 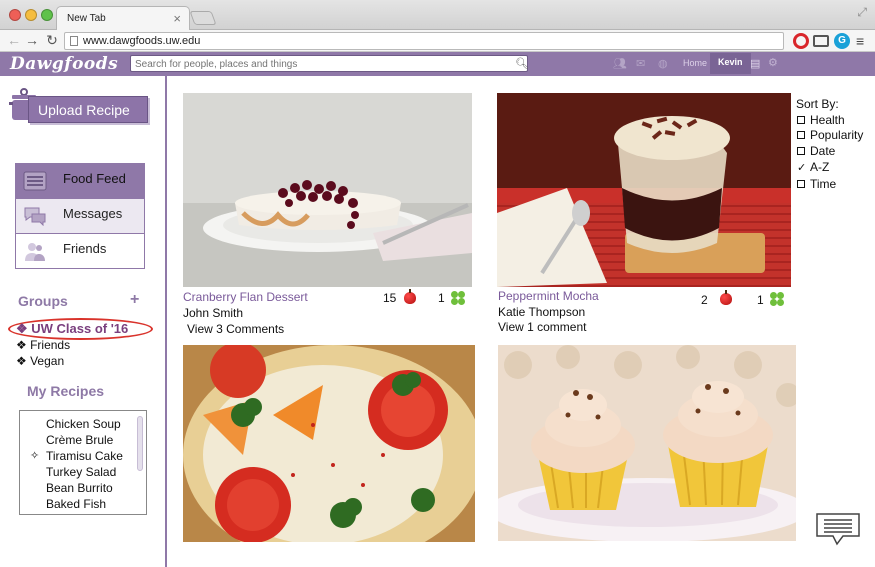 I want to click on sort-option-health: Health, so click(x=821, y=120).